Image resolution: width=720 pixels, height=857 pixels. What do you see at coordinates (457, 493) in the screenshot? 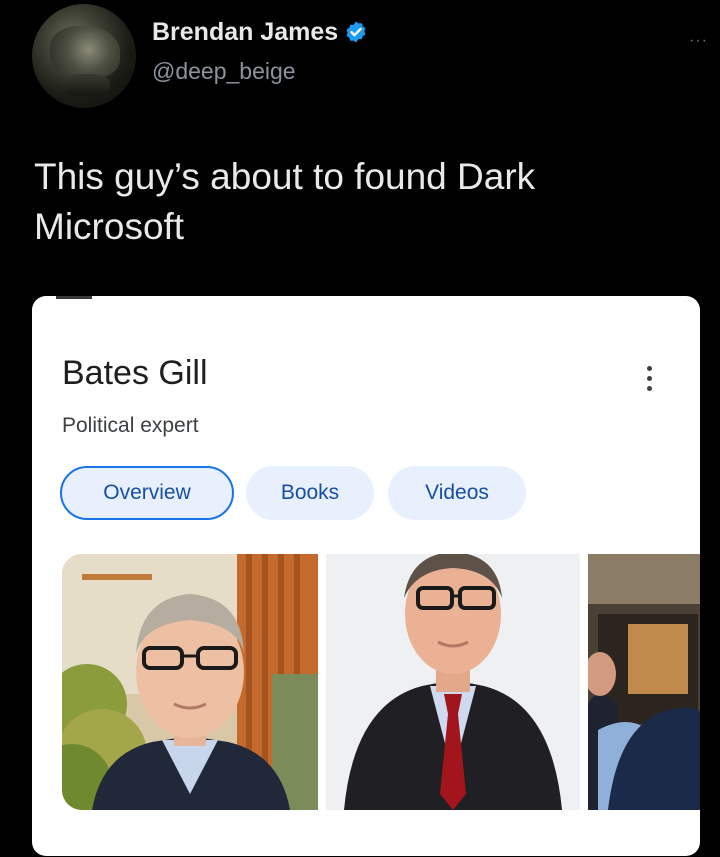
I see `tab-videos: Videos` at bounding box center [457, 493].